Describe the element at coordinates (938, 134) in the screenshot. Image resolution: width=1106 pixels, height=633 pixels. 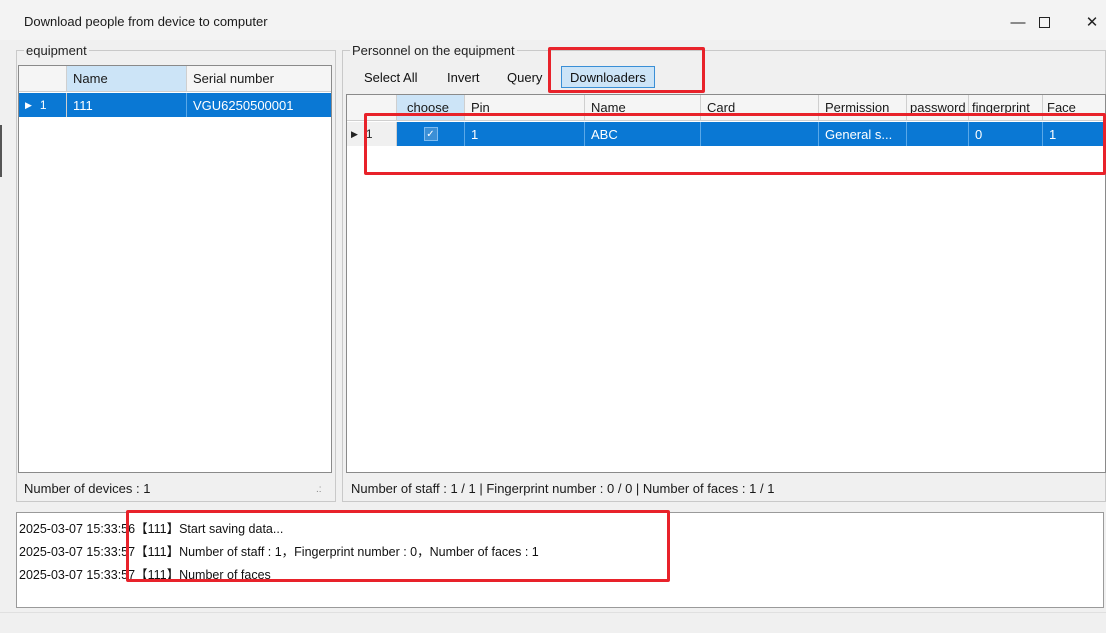
I see `password-cell` at that location.